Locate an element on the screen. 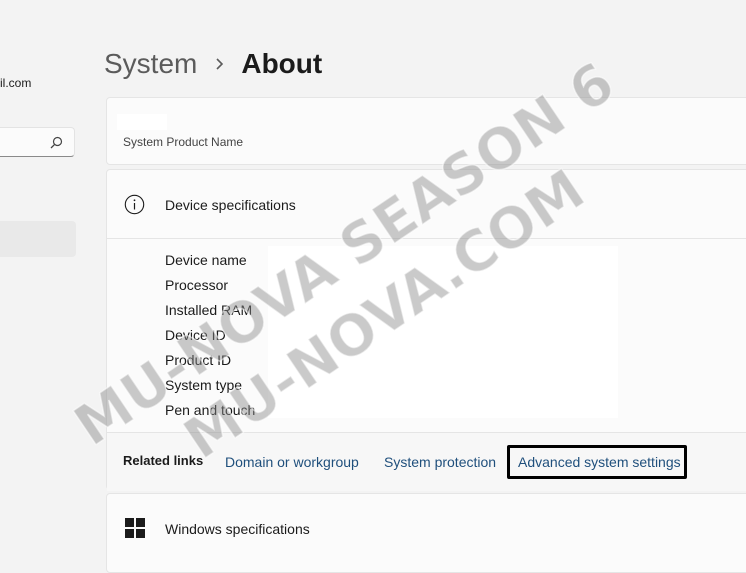 The height and width of the screenshot is (573, 746). windows-specifications-title: Windows specifications is located at coordinates (237, 529).